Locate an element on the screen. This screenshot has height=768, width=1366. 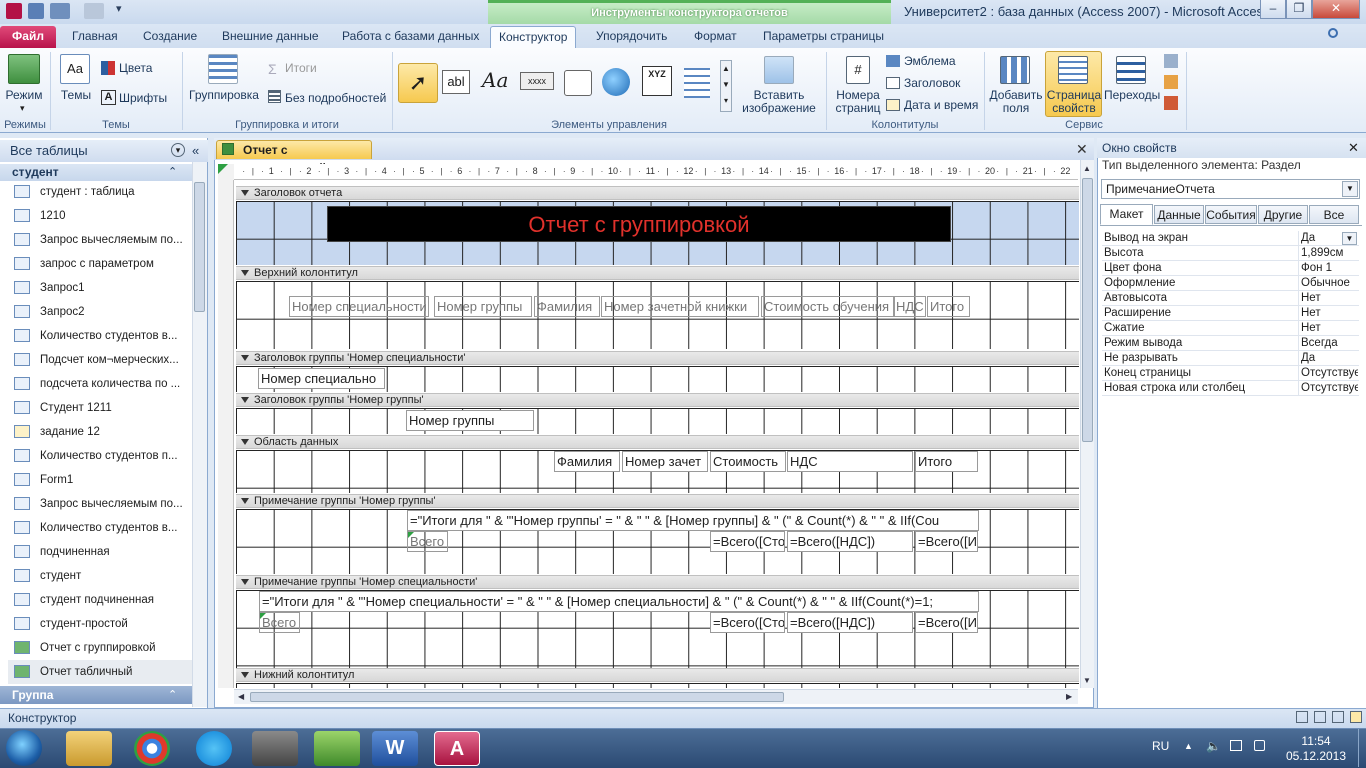
property-row: Цвет фона Фон 1 is located at coordinates (1230, 268).